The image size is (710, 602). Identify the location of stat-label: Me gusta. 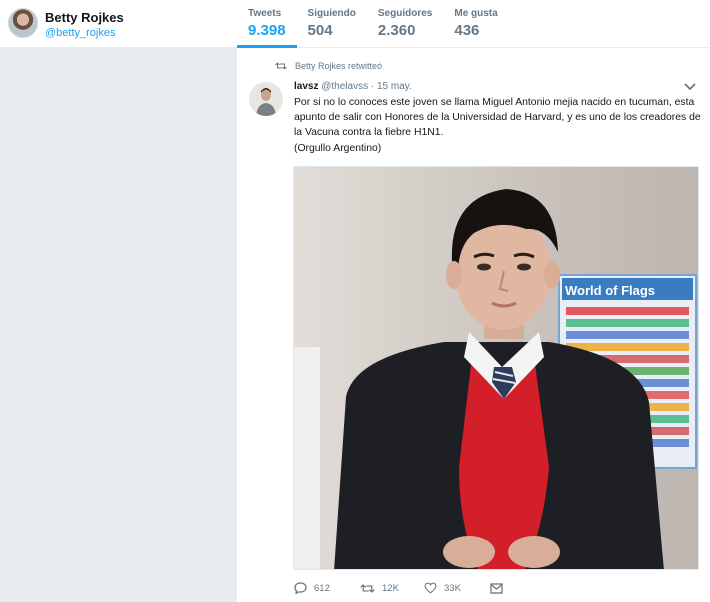
(476, 13).